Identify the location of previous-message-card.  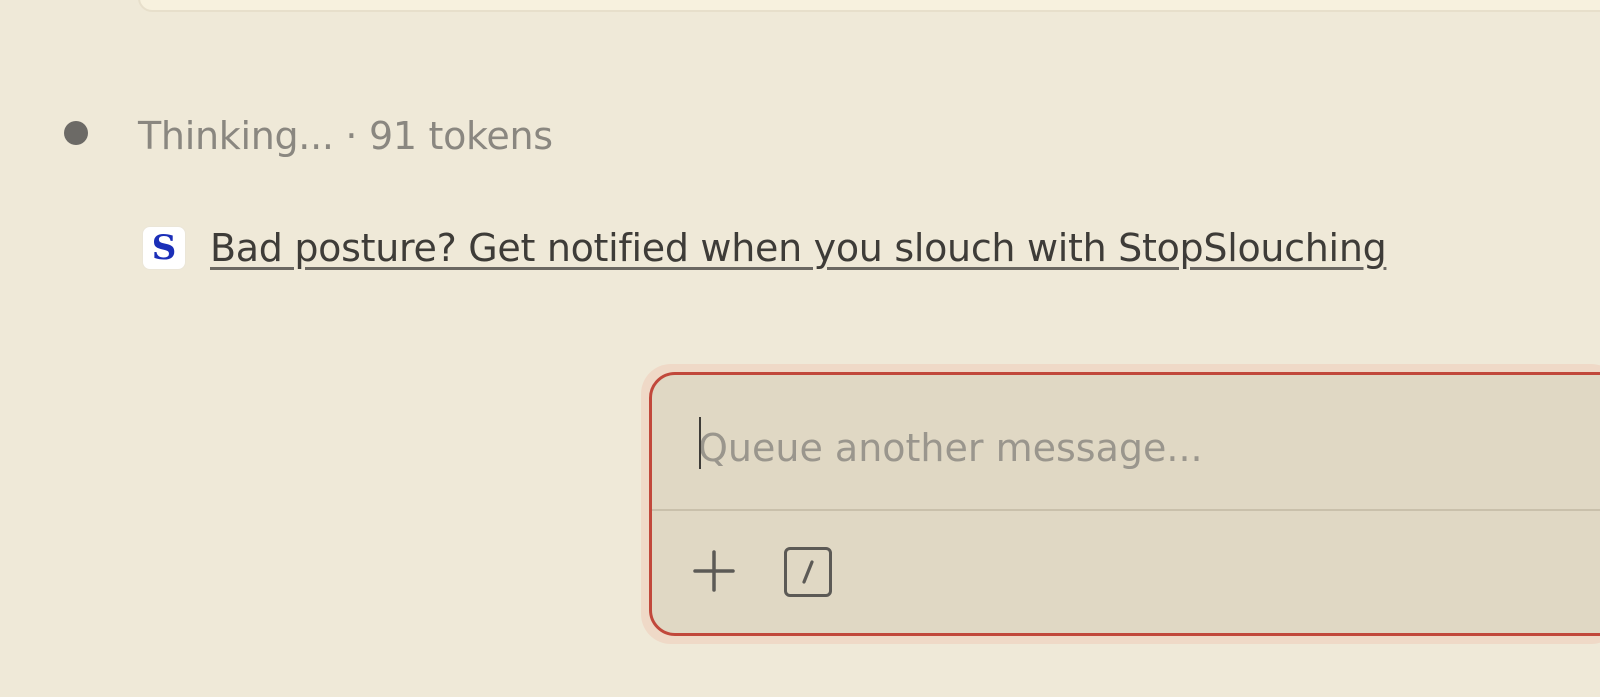
(869, 6).